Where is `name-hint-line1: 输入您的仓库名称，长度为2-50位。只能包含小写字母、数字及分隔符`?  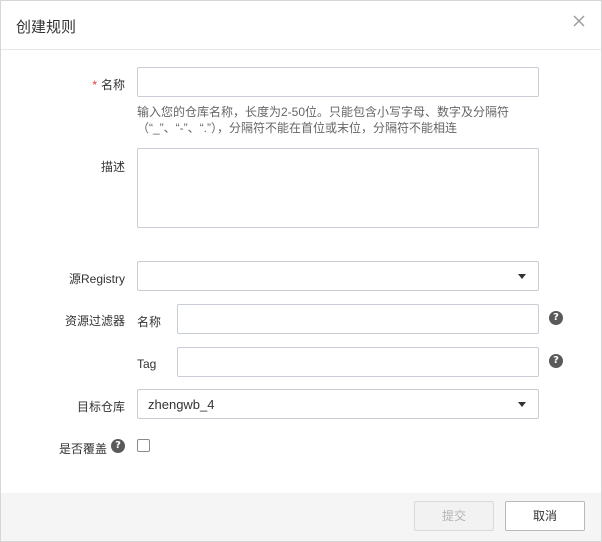 name-hint-line1: 输入您的仓库名称，长度为2-50位。只能包含小写字母、数字及分隔符 is located at coordinates (323, 112).